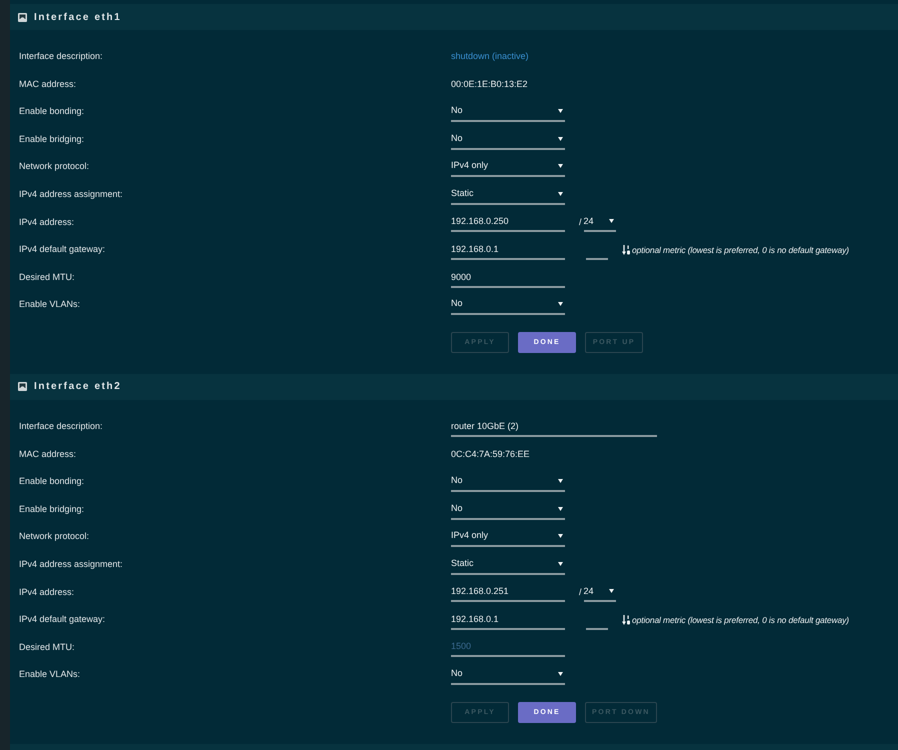 Image resolution: width=898 pixels, height=750 pixels. Describe the element at coordinates (490, 454) in the screenshot. I see `value-text: 0C:C4:7A:59:76:EE` at that location.